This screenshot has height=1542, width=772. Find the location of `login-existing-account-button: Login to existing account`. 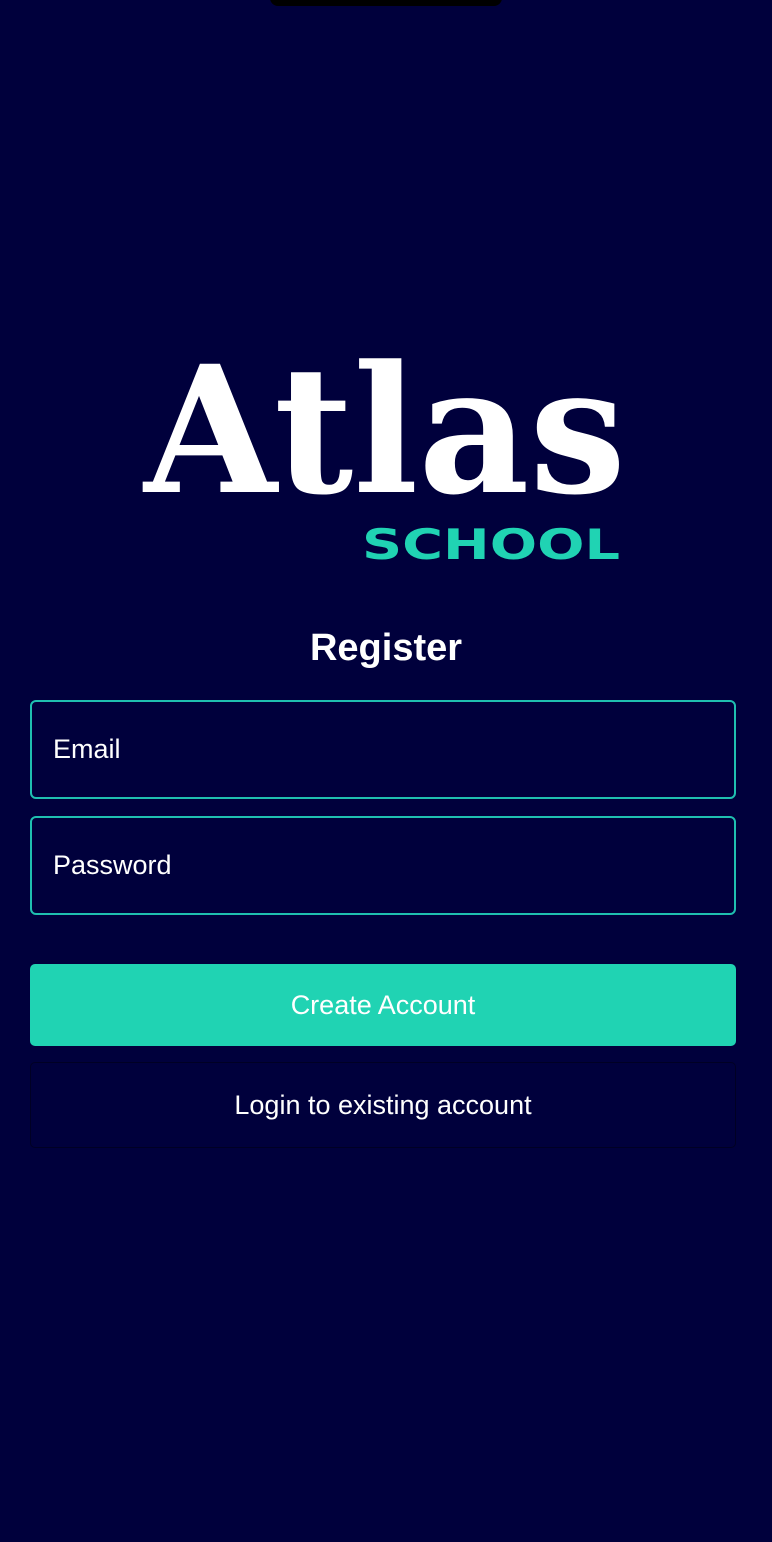

login-existing-account-button: Login to existing account is located at coordinates (383, 1105).